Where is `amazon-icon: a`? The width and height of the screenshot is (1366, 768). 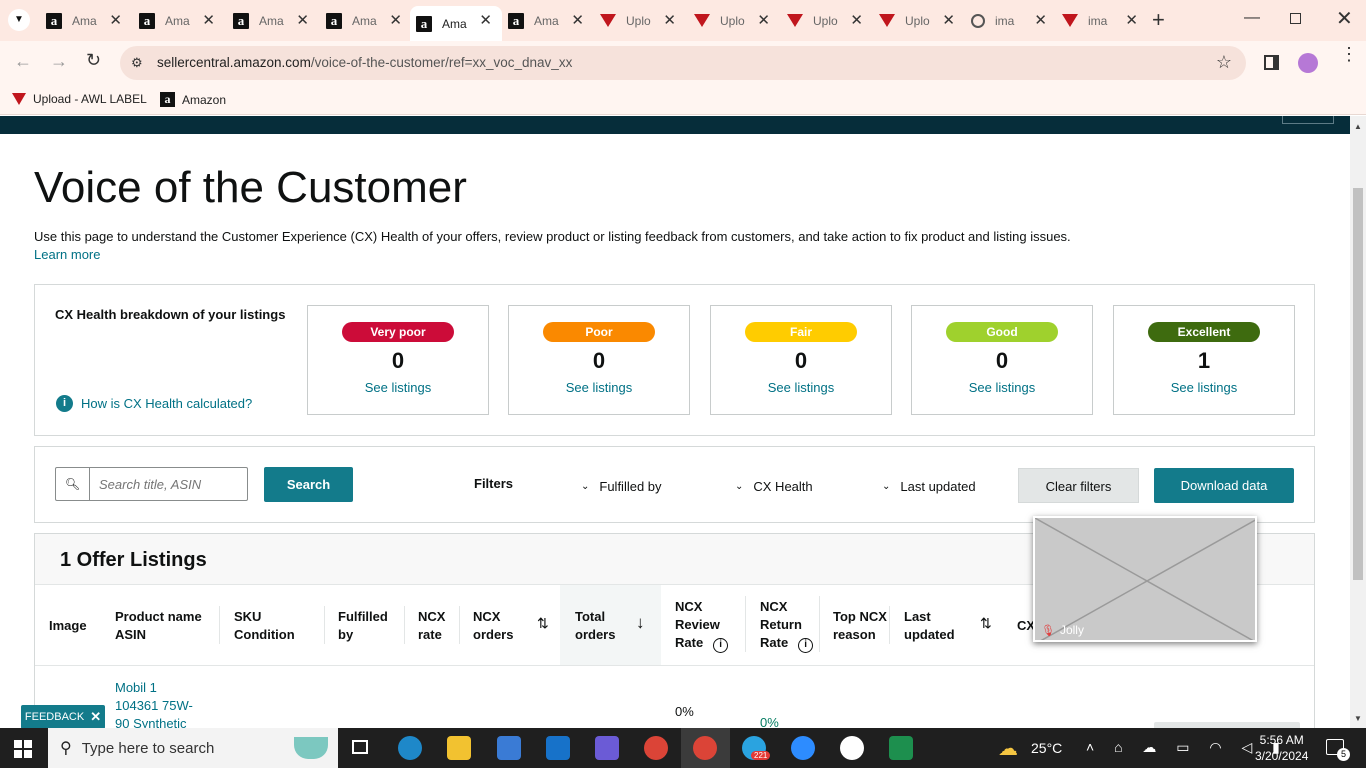
amazon-icon: a is located at coordinates (241, 20).